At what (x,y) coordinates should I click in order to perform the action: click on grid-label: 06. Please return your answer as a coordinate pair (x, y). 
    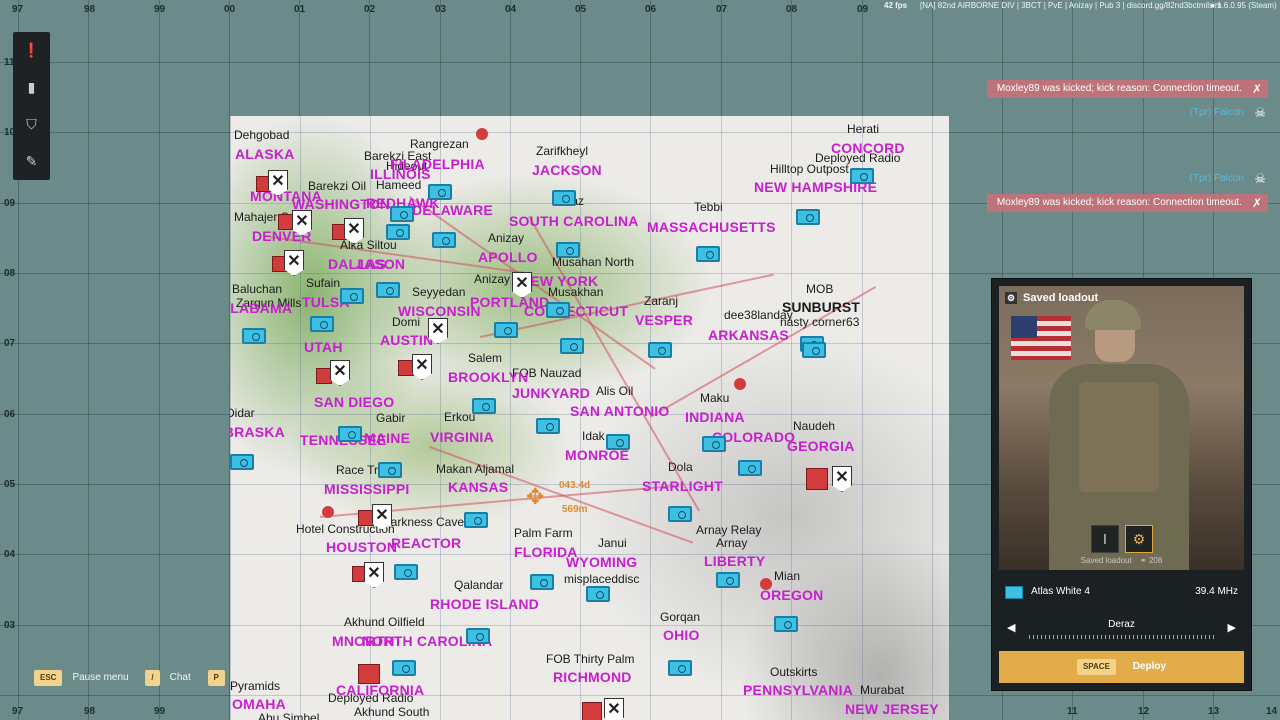
    Looking at the image, I should click on (10, 414).